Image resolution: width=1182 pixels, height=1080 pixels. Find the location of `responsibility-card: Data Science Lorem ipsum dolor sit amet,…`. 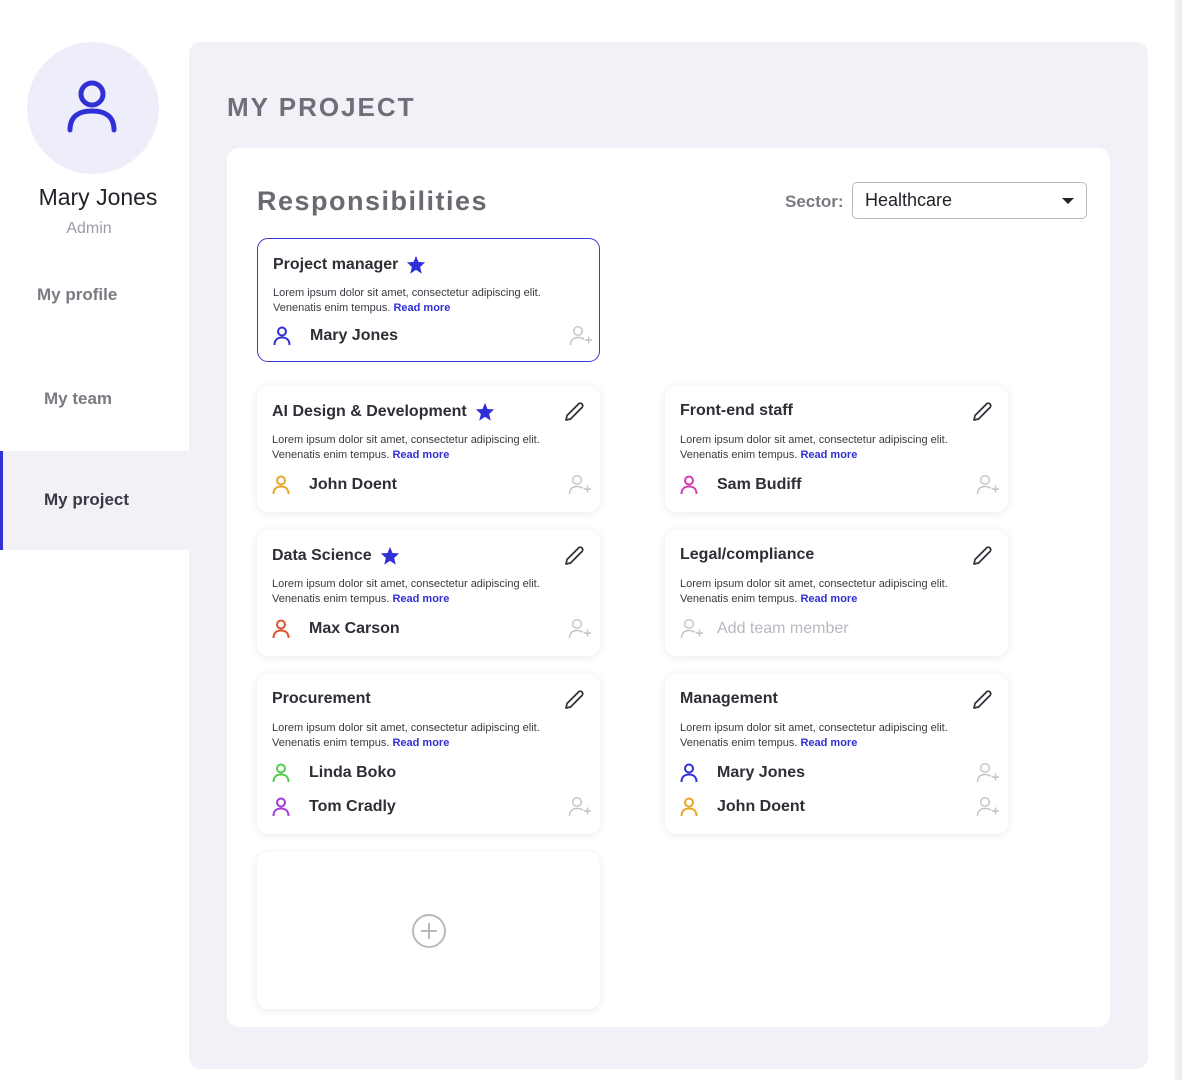

responsibility-card: Data Science Lorem ipsum dolor sit amet,… is located at coordinates (428, 593).